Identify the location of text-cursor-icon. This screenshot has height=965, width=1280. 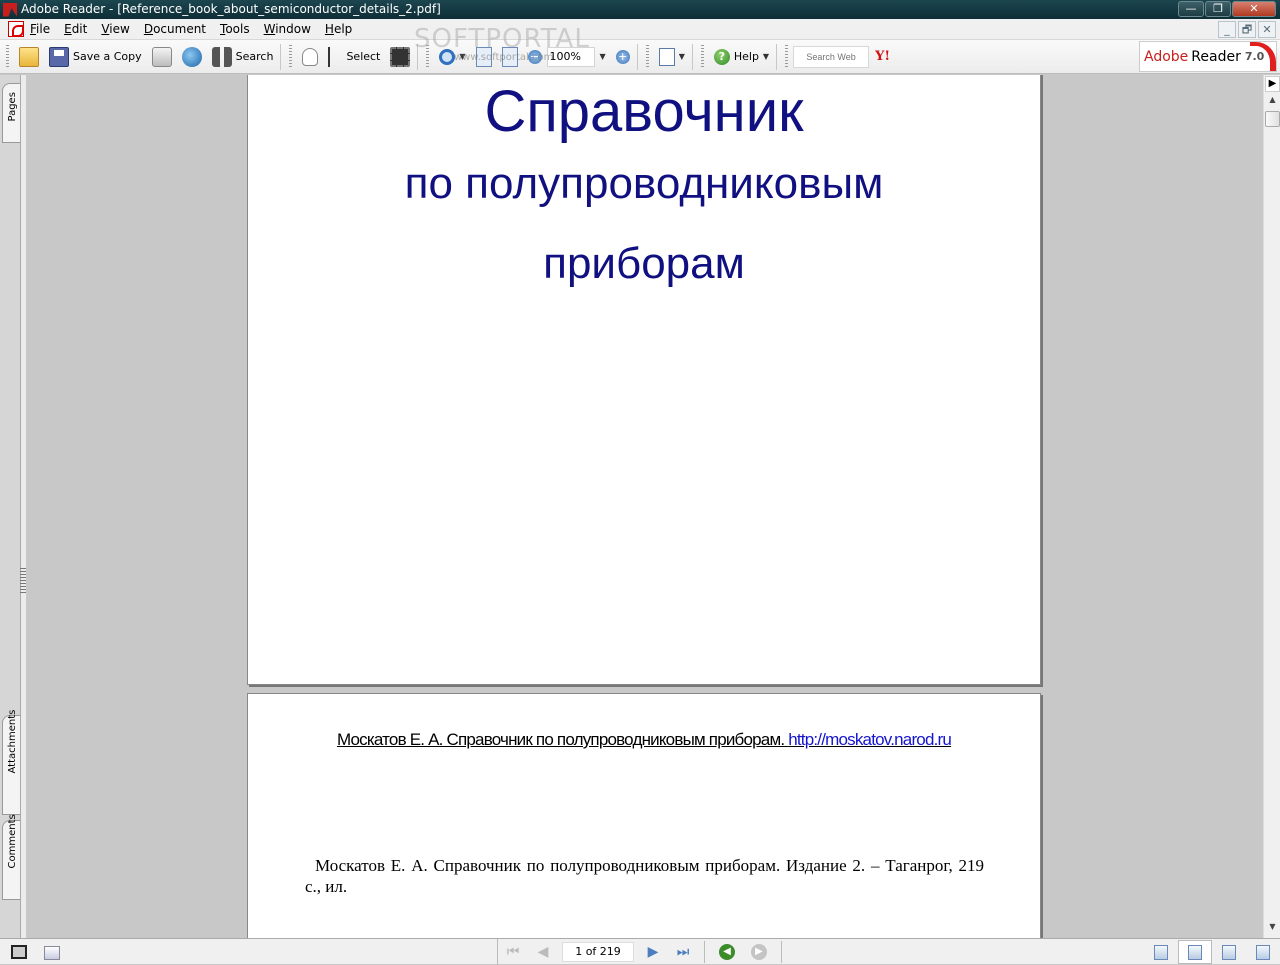
(335, 56).